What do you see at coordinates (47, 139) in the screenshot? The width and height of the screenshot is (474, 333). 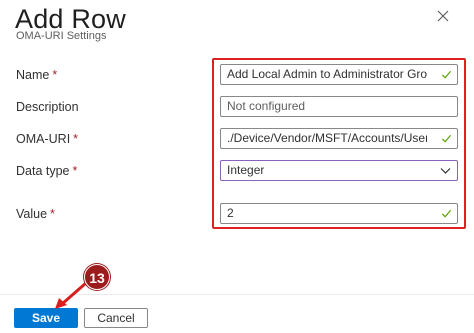 I see `oma-uri-label: OMA-URI *` at bounding box center [47, 139].